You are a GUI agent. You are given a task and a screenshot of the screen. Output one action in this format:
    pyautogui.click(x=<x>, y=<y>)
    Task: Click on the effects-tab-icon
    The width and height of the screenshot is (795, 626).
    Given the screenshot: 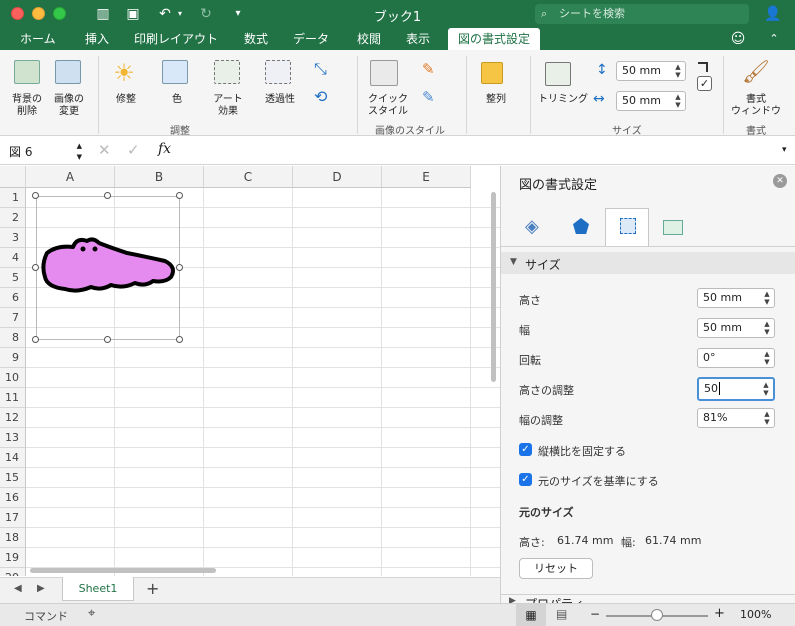 What is the action you would take?
    pyautogui.click(x=581, y=226)
    